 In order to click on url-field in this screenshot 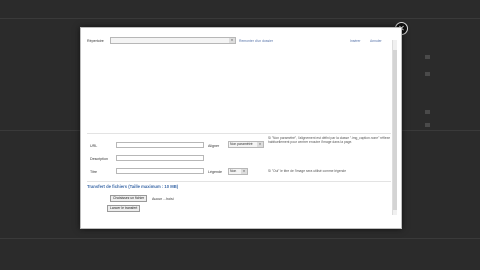, I will do `click(160, 145)`.